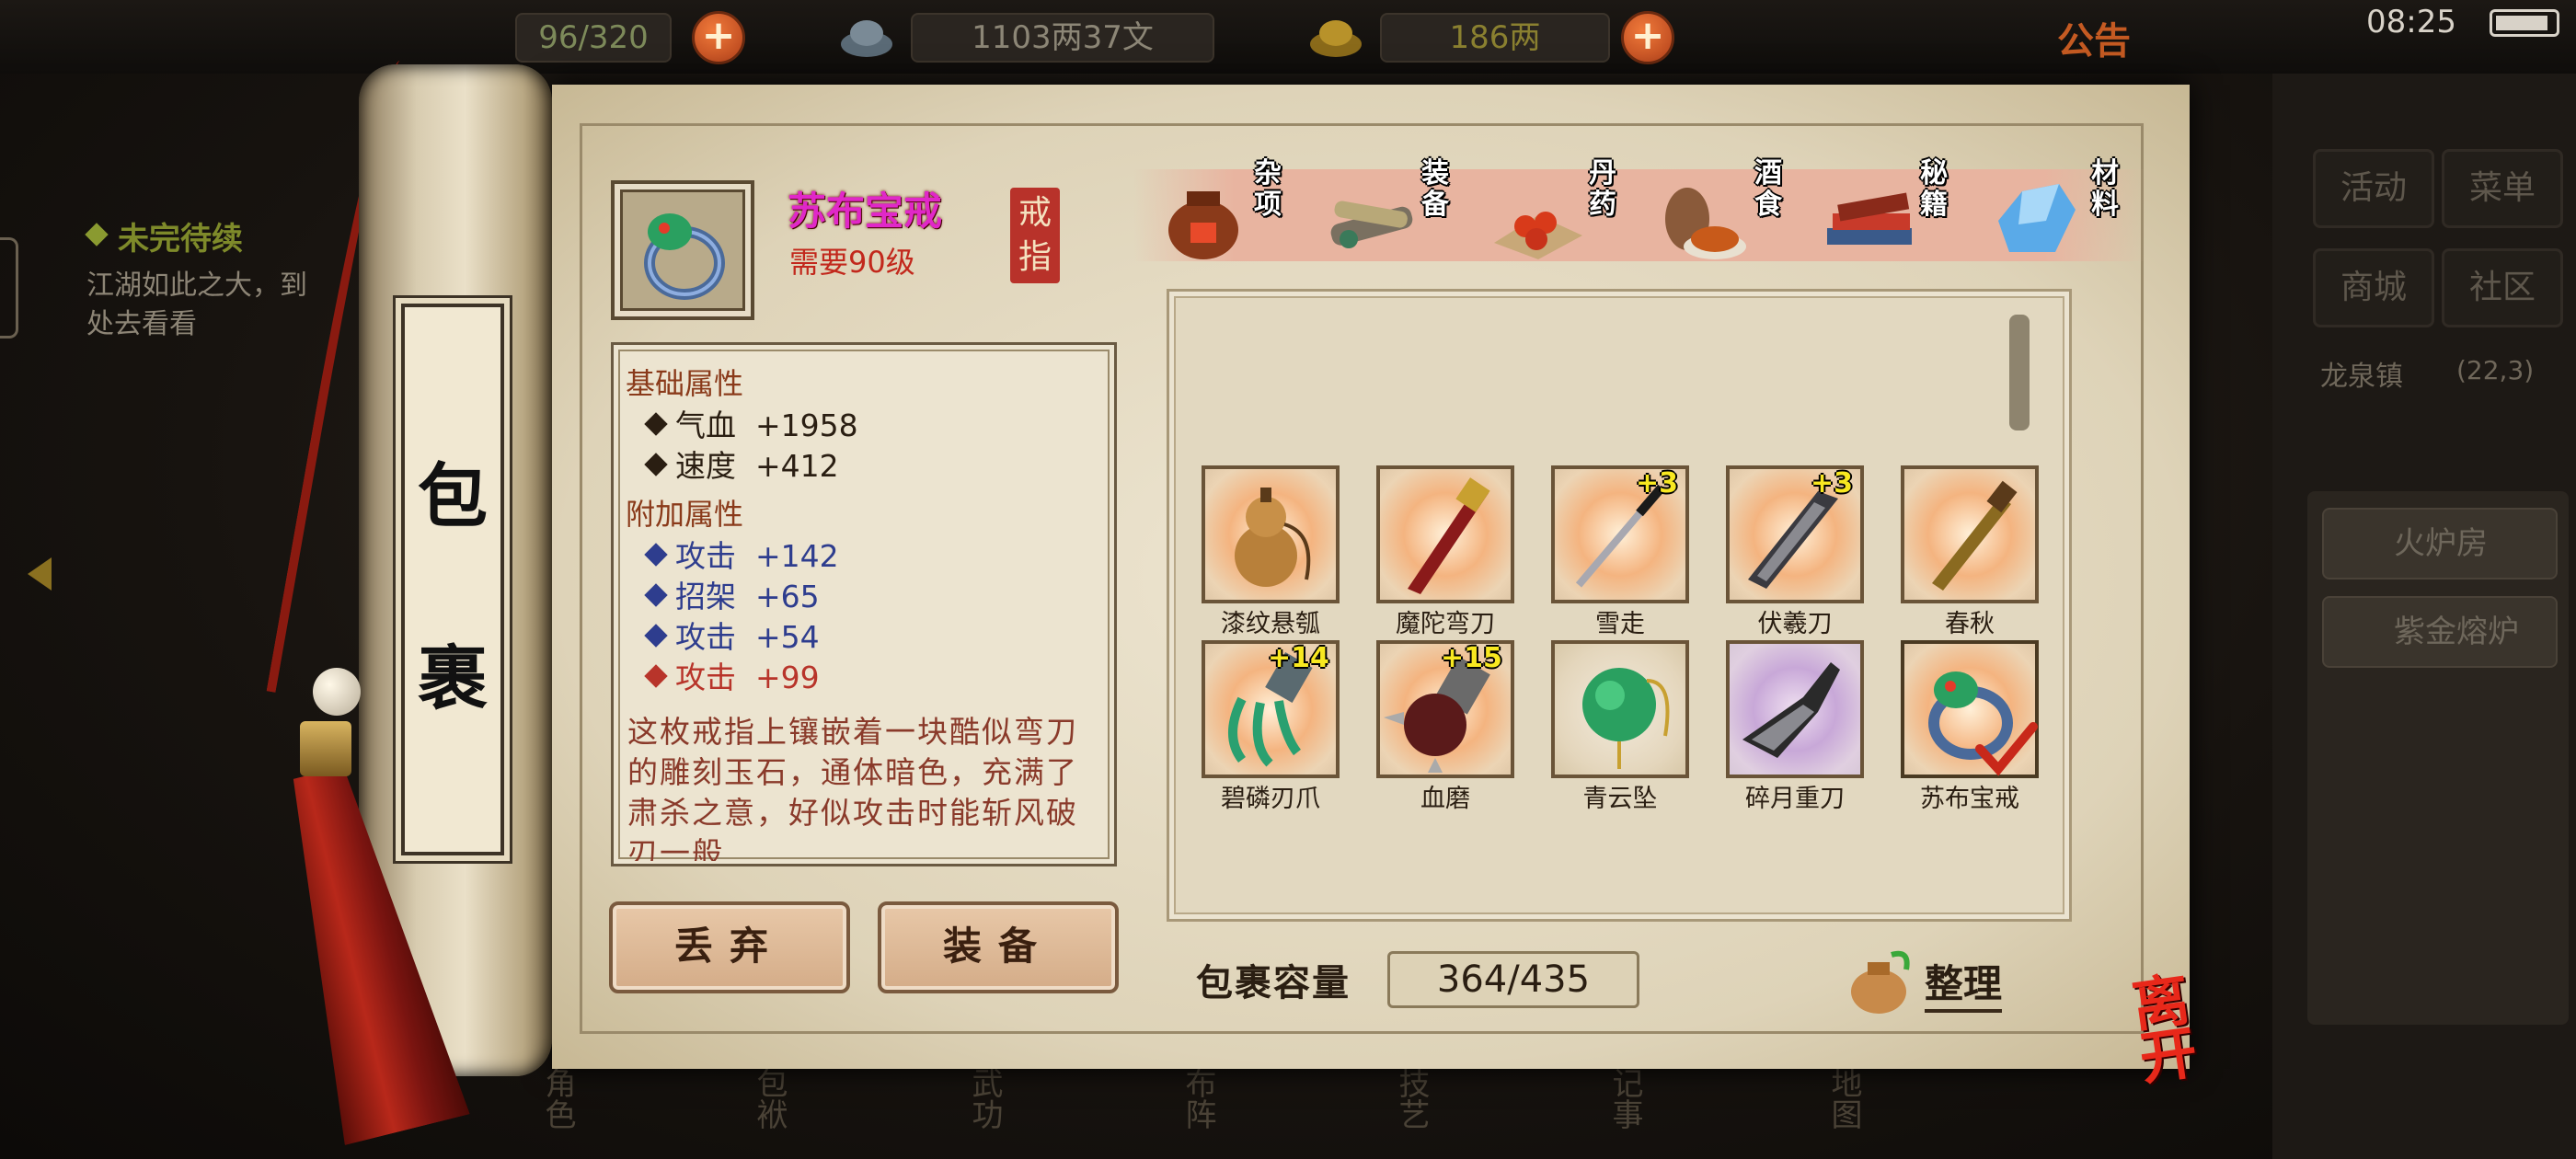  What do you see at coordinates (2105, 189) in the screenshot?
I see `tab-materials-label: 材料` at bounding box center [2105, 189].